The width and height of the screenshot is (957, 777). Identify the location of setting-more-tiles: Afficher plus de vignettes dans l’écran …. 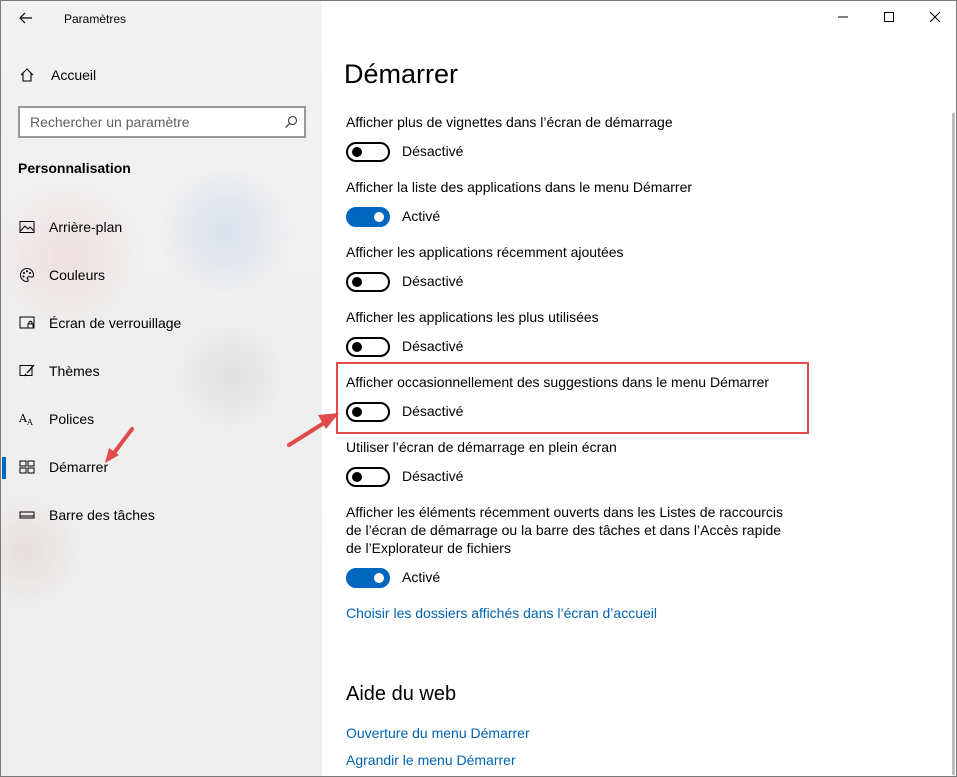
(576, 138).